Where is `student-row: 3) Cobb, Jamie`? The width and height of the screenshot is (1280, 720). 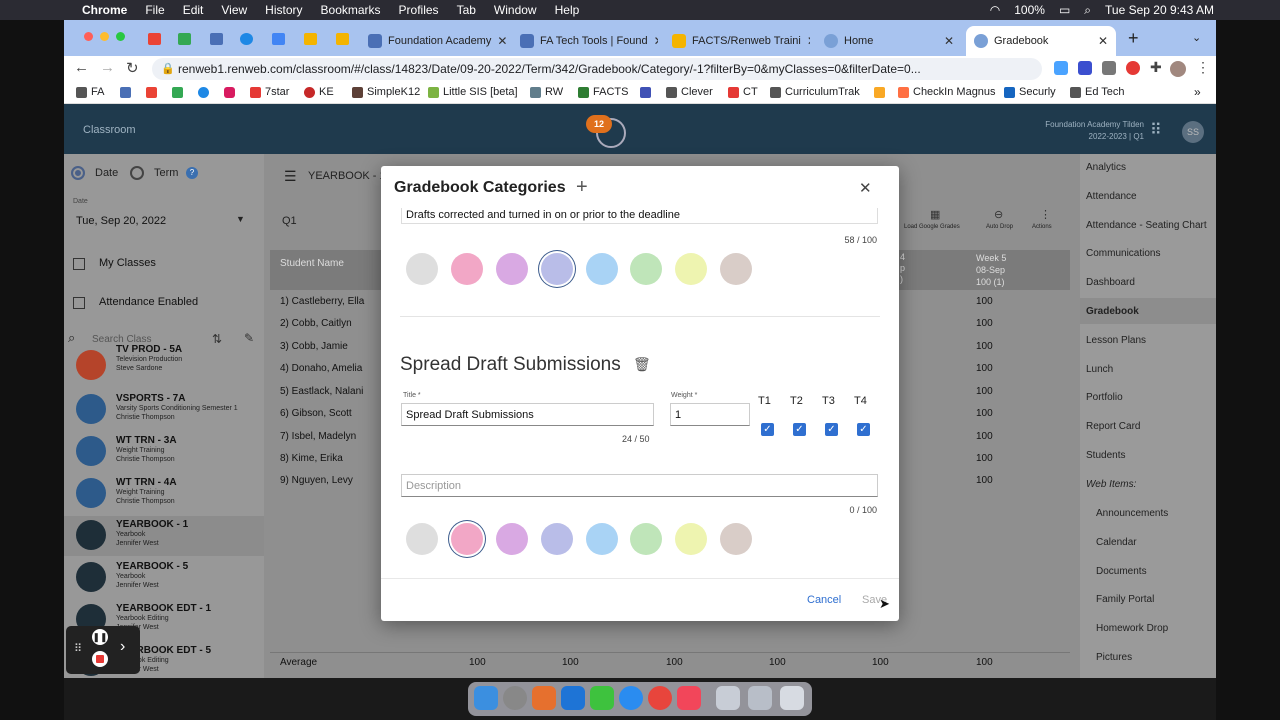
student-row: 3) Cobb, Jamie is located at coordinates (314, 346).